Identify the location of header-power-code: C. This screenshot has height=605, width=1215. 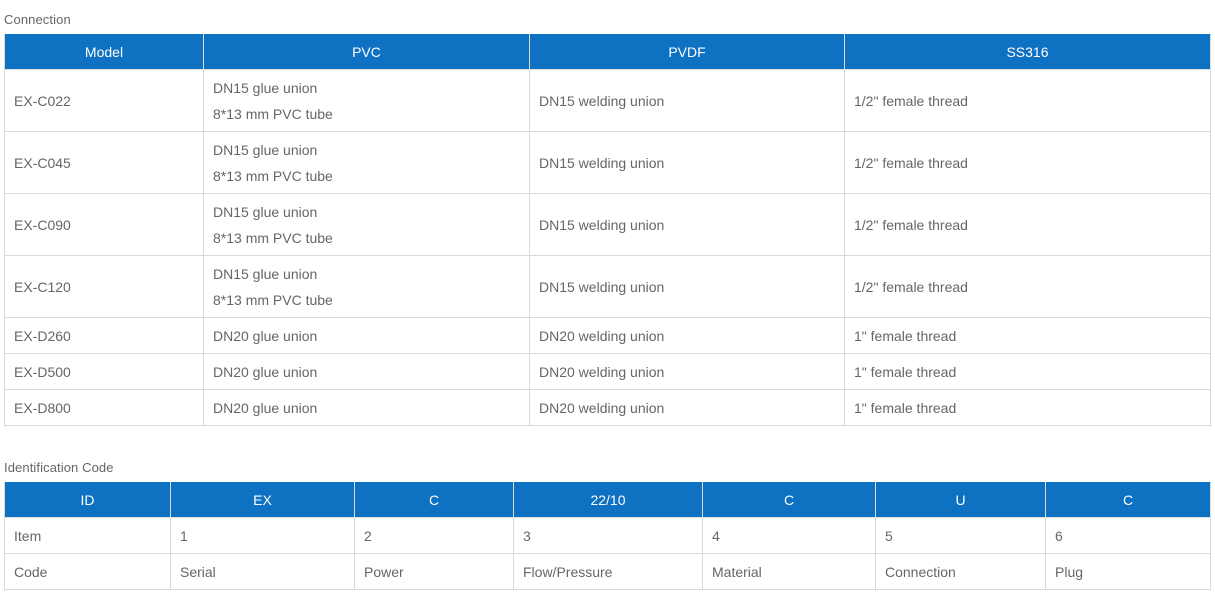
(434, 500).